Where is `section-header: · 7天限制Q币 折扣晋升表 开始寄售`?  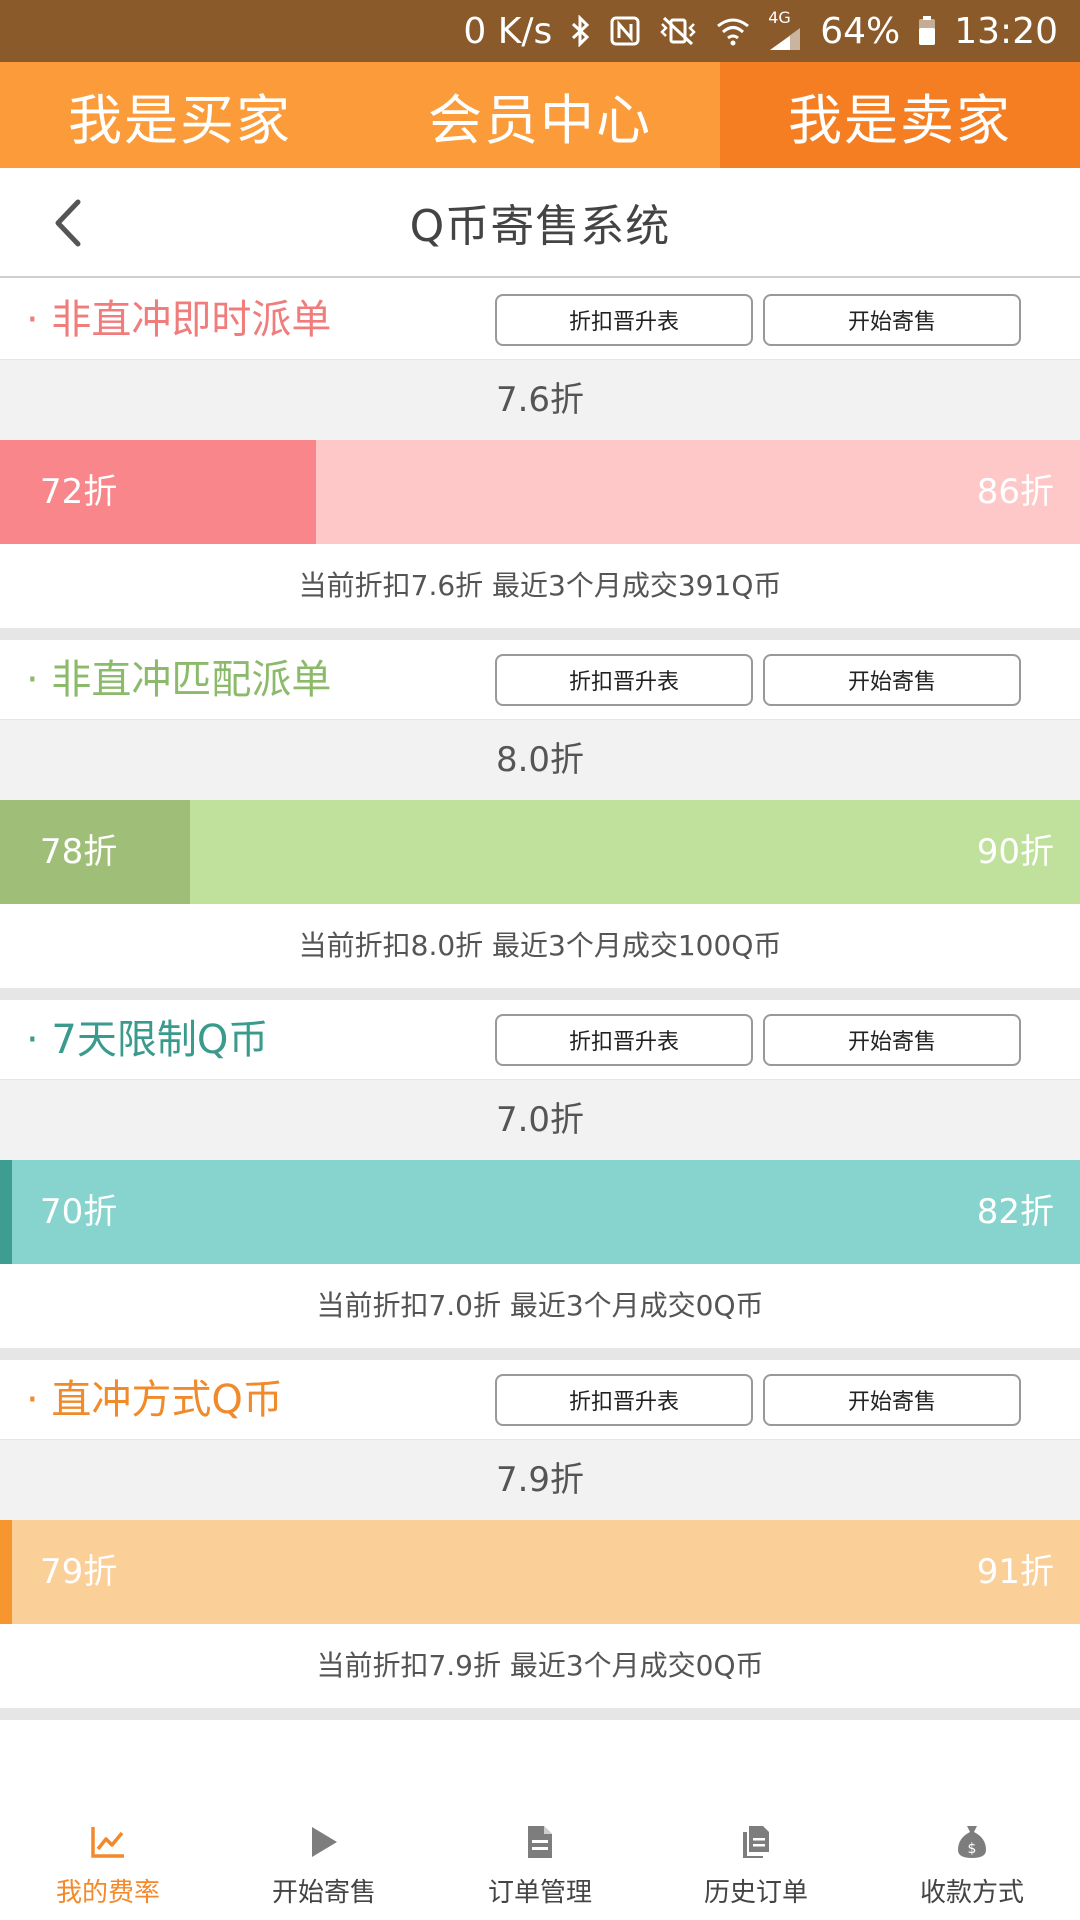
section-header: · 7天限制Q币 折扣晋升表 开始寄售 is located at coordinates (540, 1040).